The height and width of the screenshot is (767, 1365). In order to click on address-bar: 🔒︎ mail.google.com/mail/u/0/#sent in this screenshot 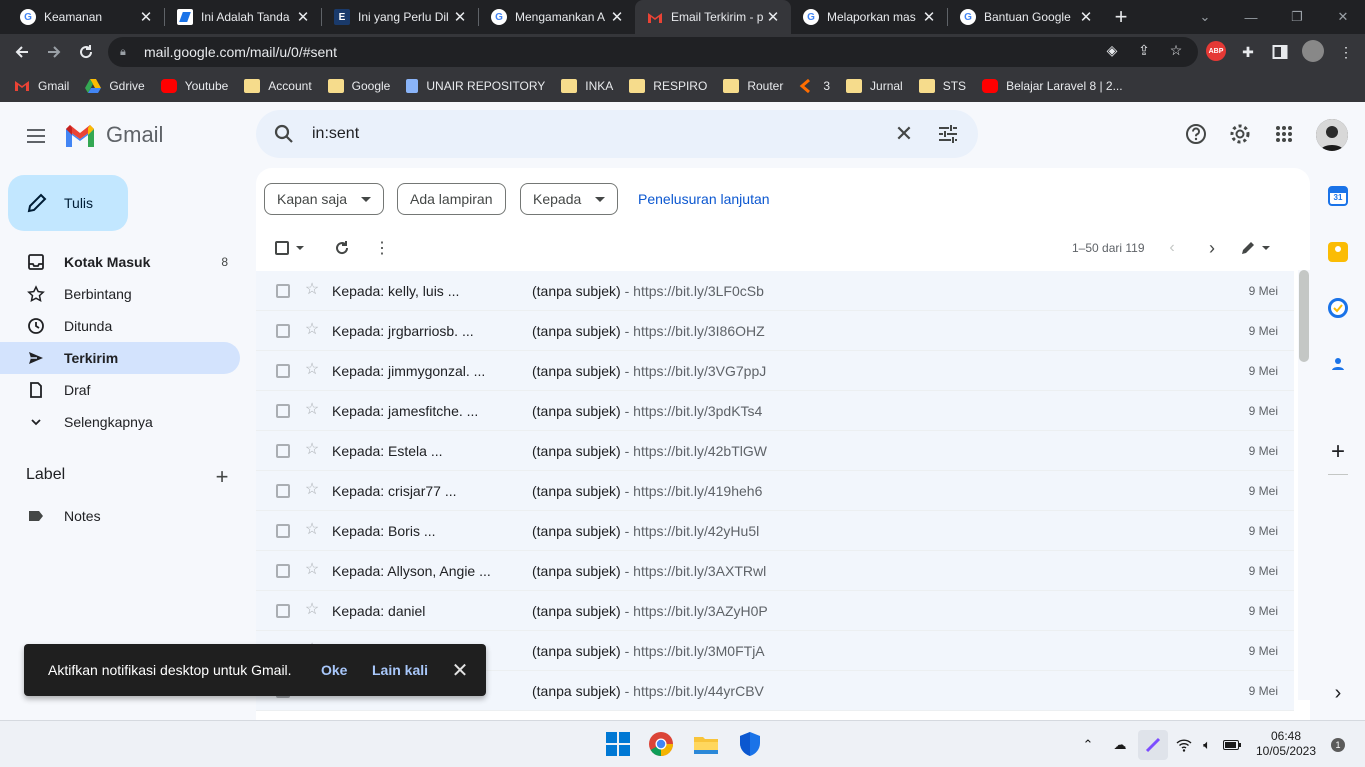, I will do `click(653, 52)`.